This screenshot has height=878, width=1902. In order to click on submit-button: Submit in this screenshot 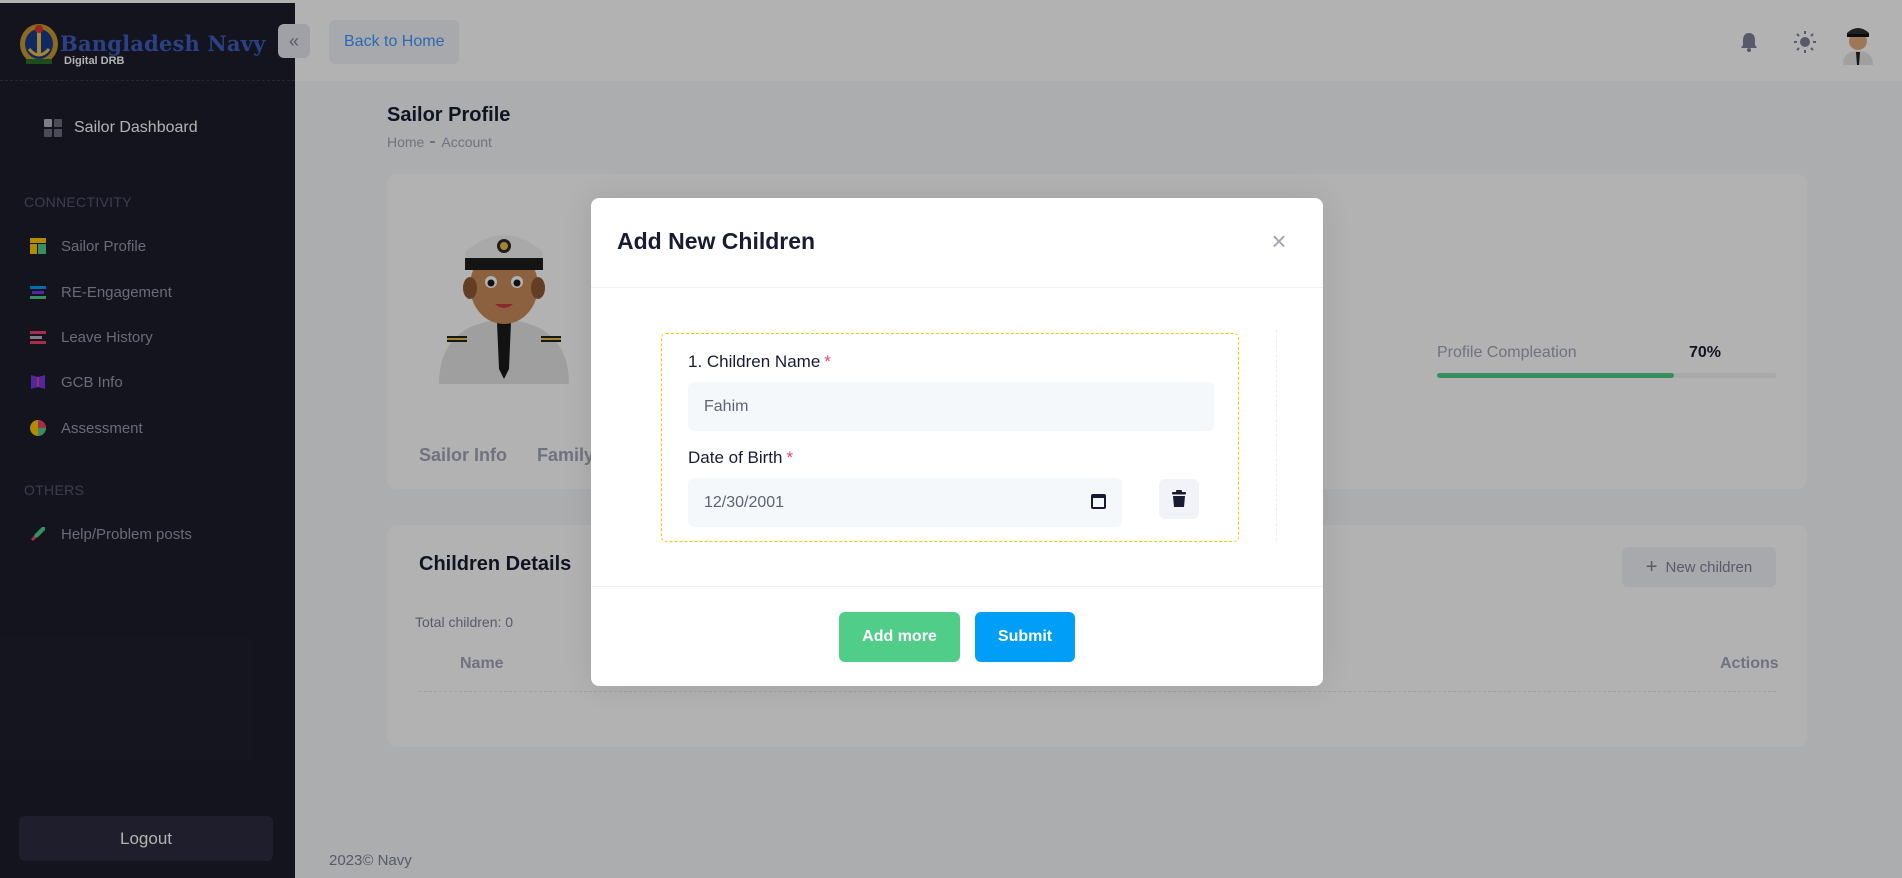, I will do `click(1025, 637)`.